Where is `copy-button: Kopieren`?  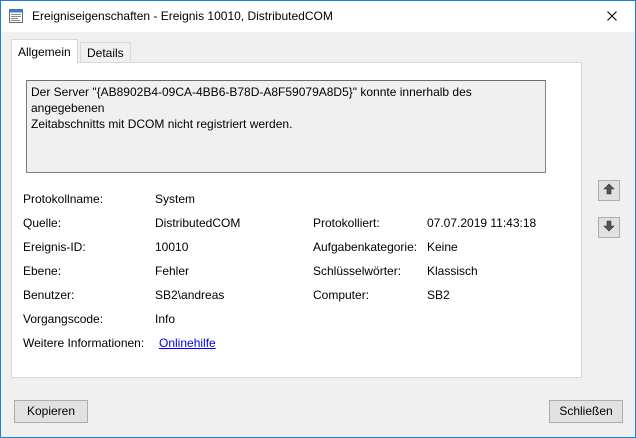
copy-button: Kopieren is located at coordinates (51, 411).